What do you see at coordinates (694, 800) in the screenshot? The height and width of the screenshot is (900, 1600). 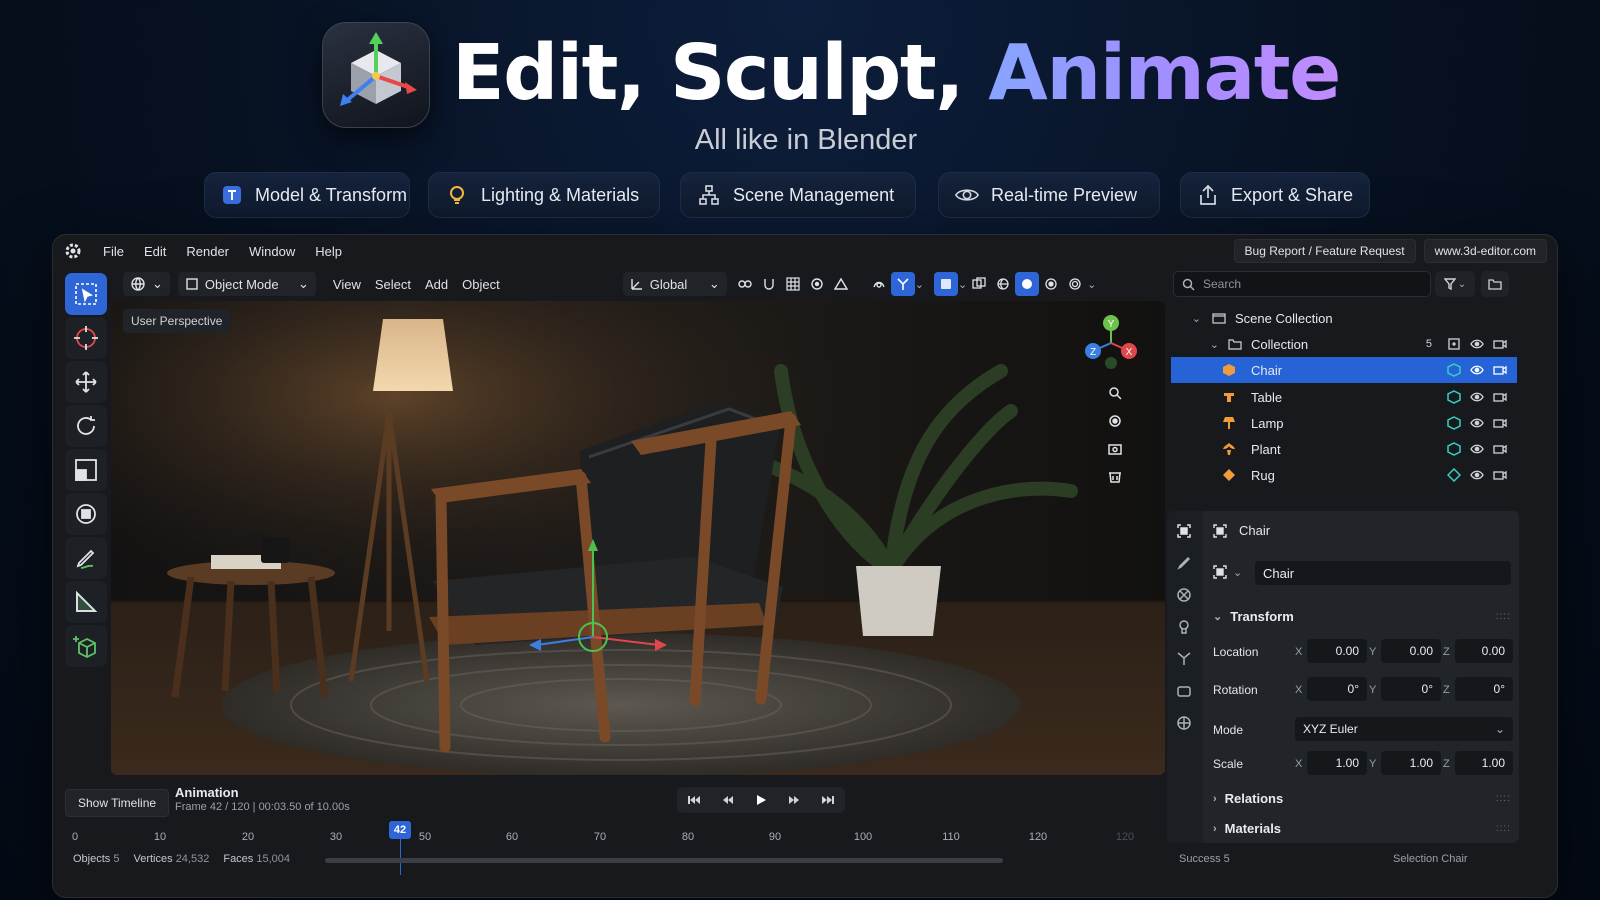 I see `jump-start-icon` at bounding box center [694, 800].